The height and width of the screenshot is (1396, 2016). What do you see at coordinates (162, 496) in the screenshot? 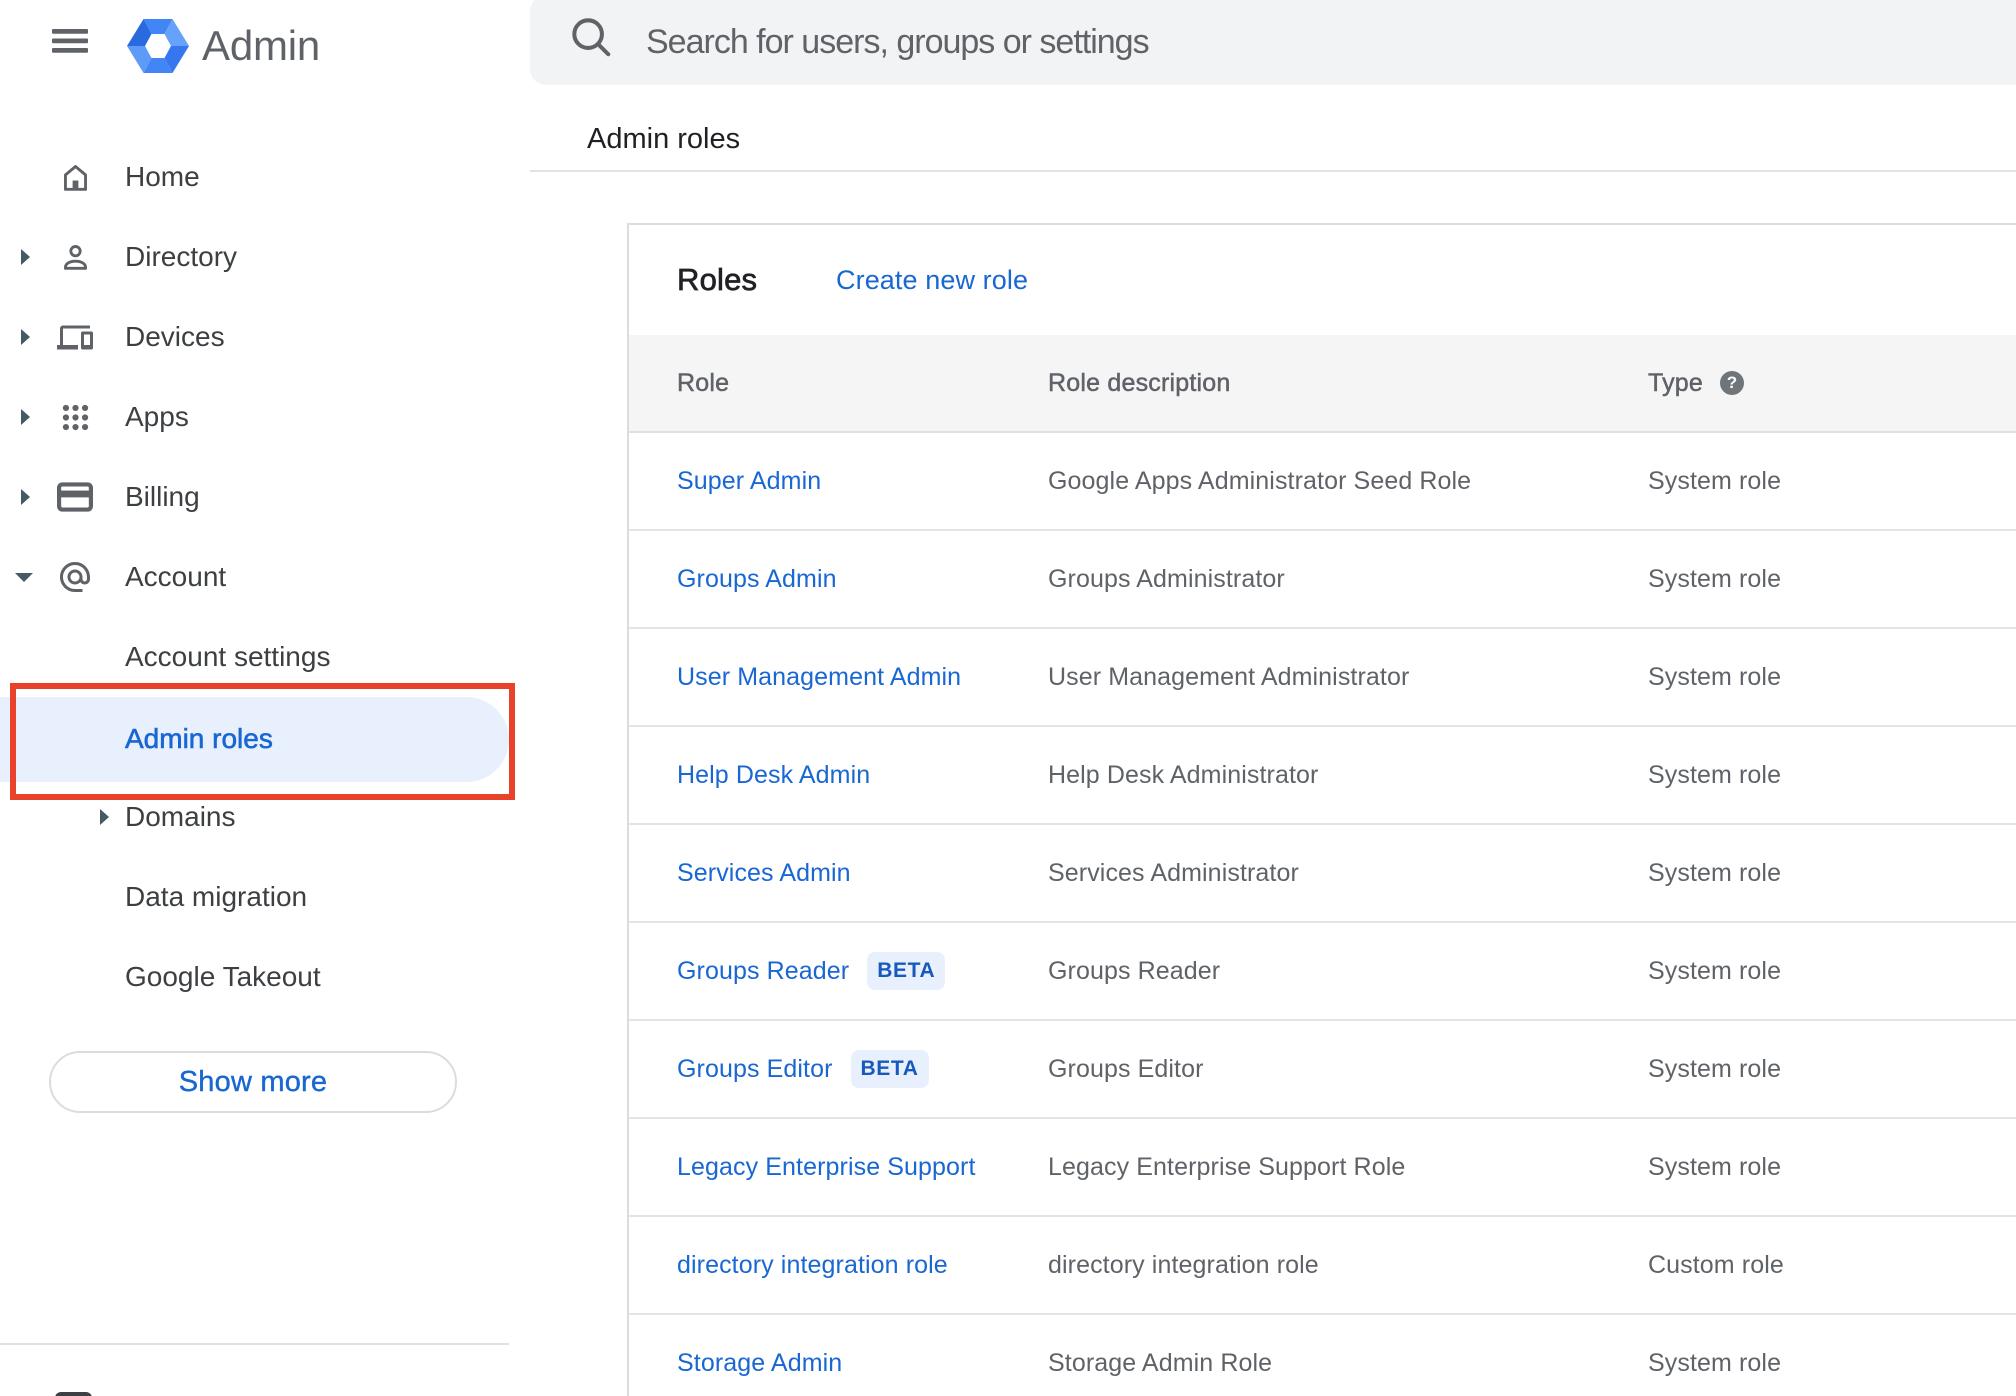
I see `sidebar-item-label: Billing` at bounding box center [162, 496].